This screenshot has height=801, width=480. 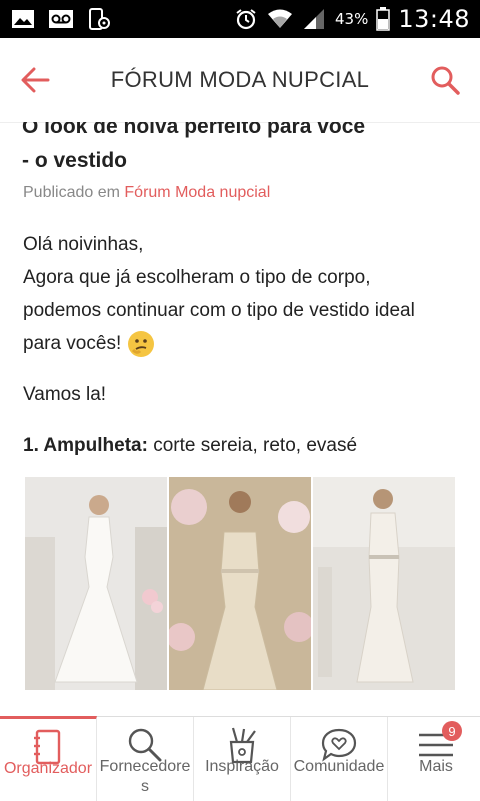 What do you see at coordinates (197, 192) in the screenshot?
I see `forum-link: Fórum Moda nupcial` at bounding box center [197, 192].